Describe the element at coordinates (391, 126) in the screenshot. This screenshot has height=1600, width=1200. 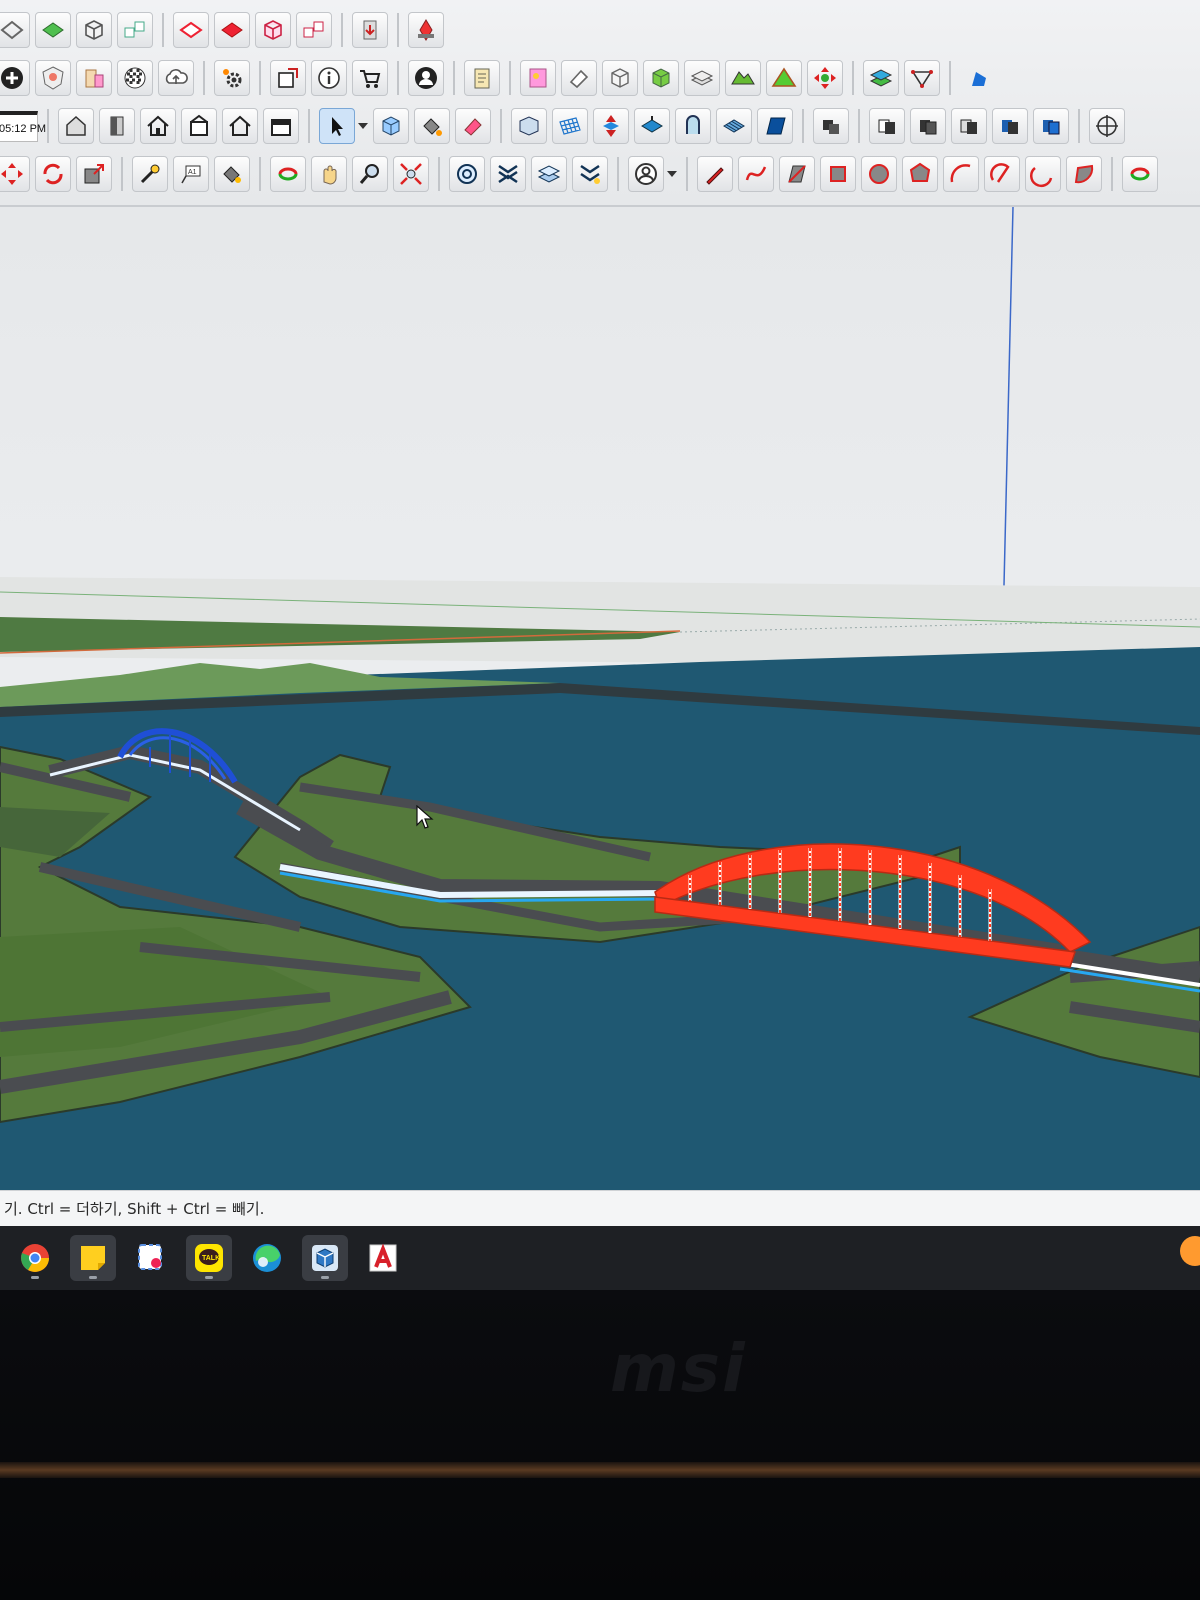
I see `make-component-icon` at that location.